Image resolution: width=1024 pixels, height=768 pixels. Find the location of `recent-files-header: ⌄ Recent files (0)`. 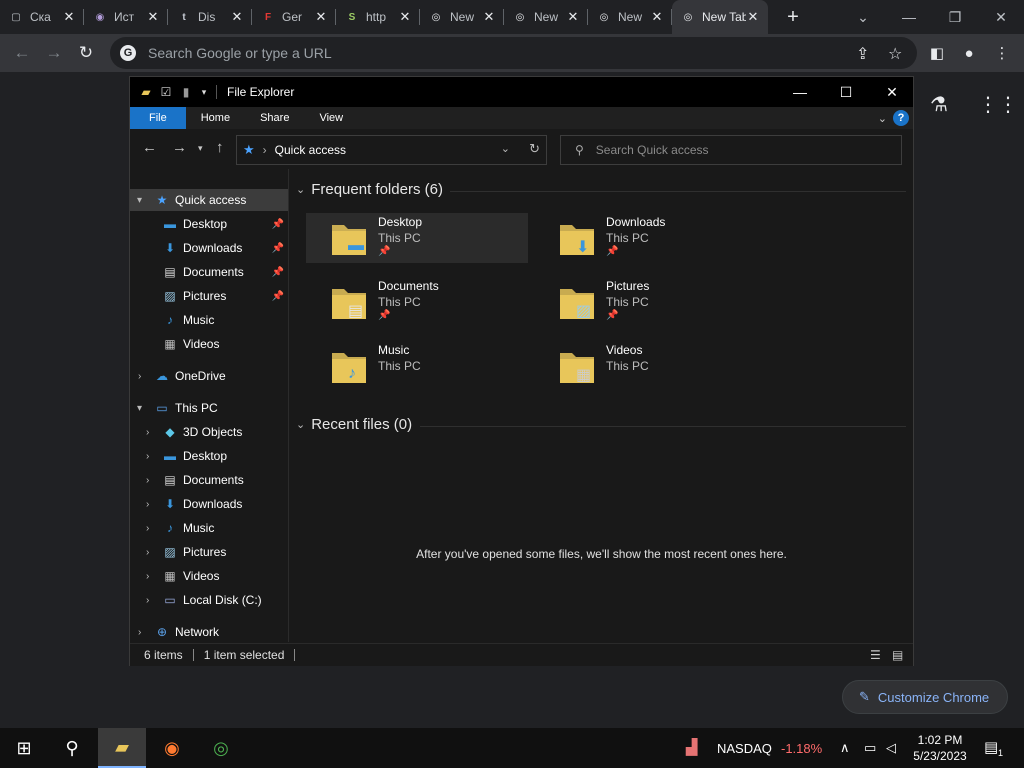

recent-files-header: ⌄ Recent files (0) is located at coordinates (354, 424).